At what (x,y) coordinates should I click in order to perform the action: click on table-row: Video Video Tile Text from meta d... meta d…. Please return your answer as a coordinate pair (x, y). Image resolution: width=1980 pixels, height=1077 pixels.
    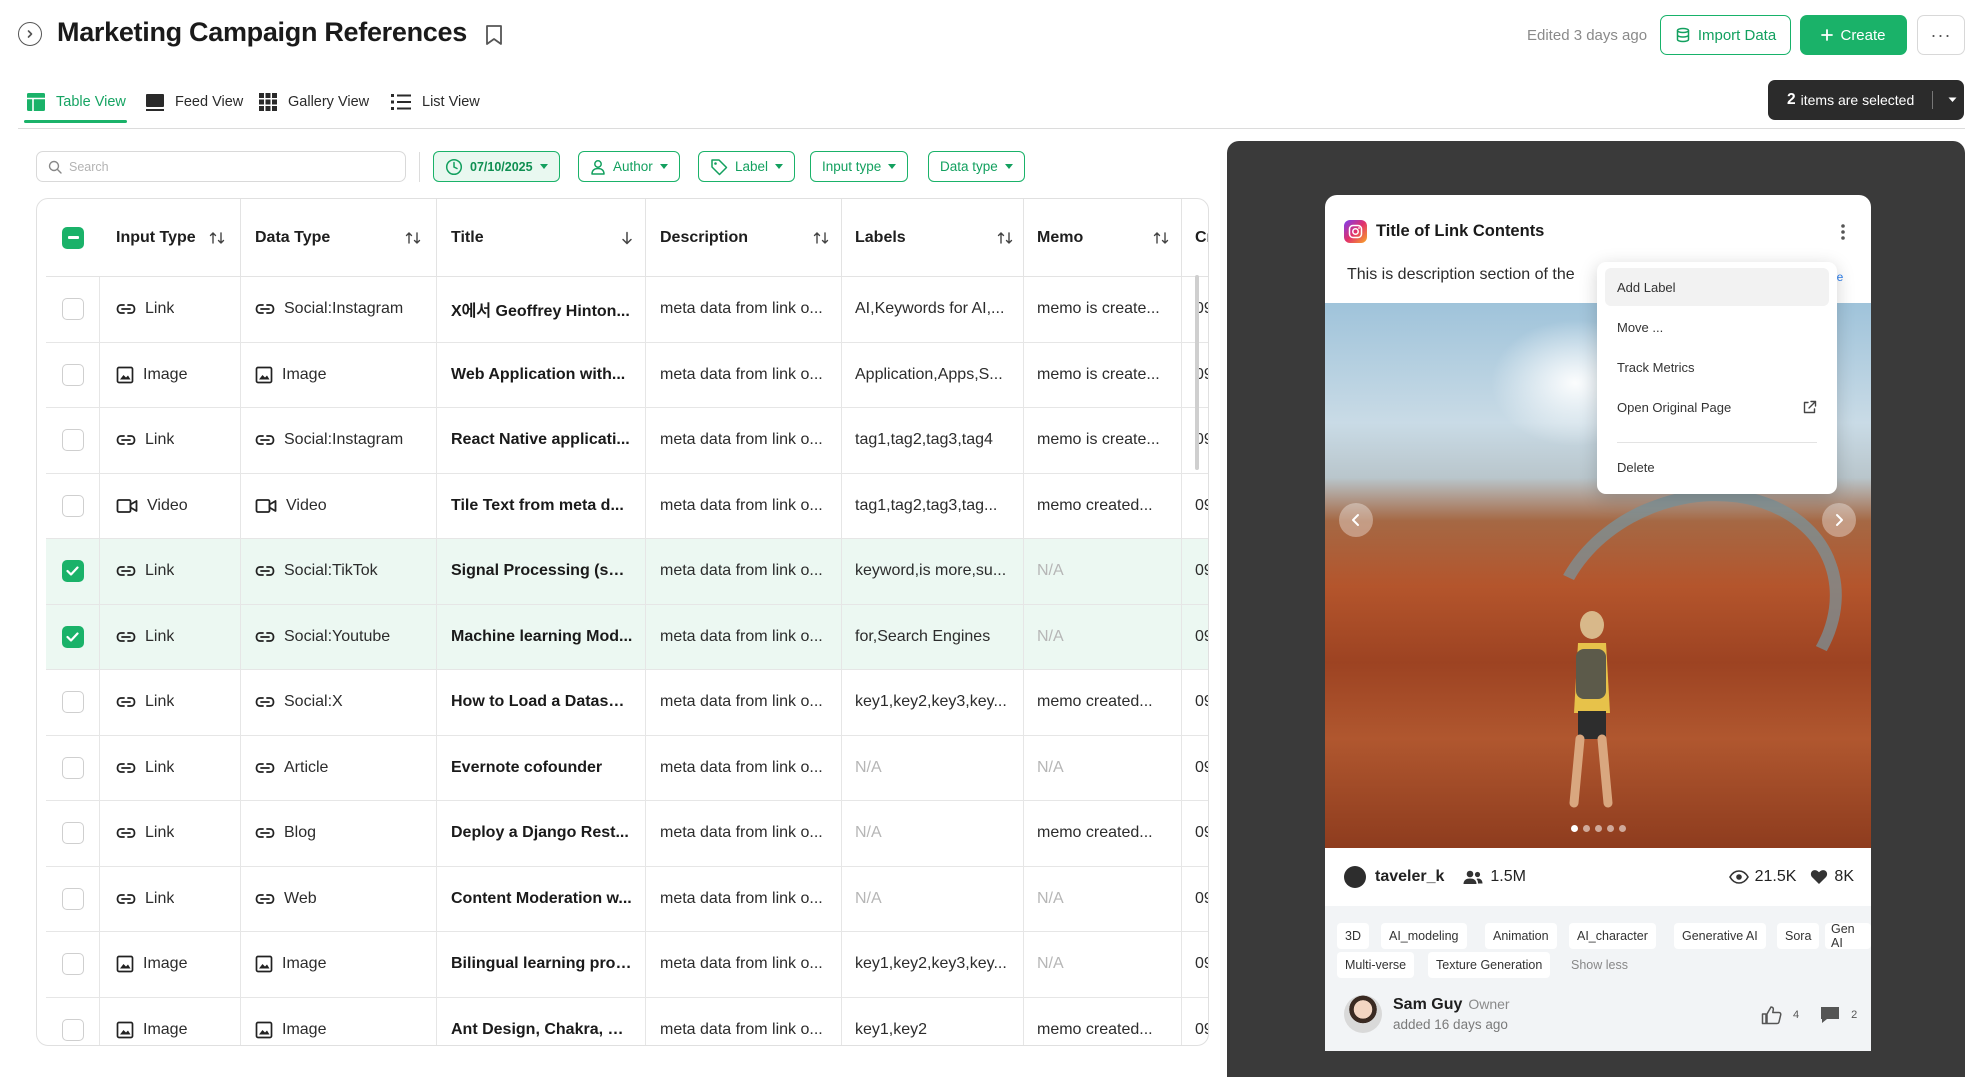
    Looking at the image, I should click on (627, 506).